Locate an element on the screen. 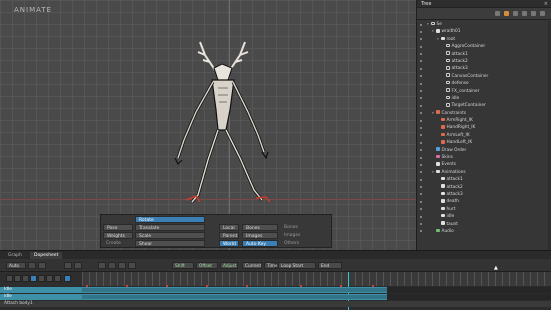 This screenshot has width=551, height=310. stop-icon is located at coordinates (33, 278).